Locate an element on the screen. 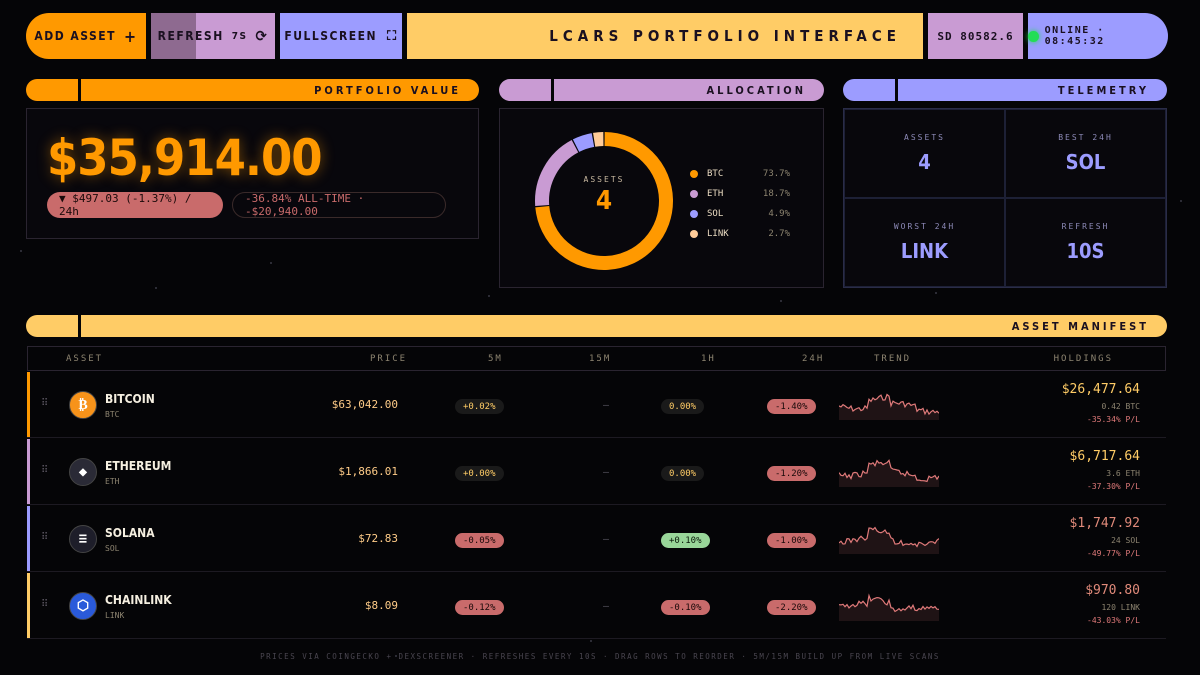 Image resolution: width=1200 pixels, height=675 pixels. stardate: SD 80582.6 is located at coordinates (975, 36).